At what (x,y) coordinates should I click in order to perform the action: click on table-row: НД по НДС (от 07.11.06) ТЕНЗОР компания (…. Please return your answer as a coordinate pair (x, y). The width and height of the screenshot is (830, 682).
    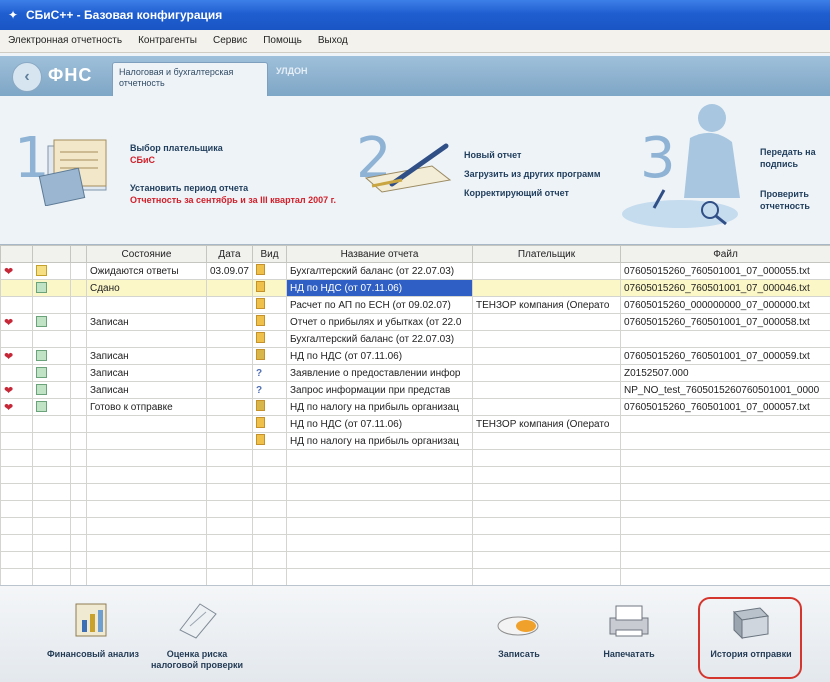
    Looking at the image, I should click on (415, 424).